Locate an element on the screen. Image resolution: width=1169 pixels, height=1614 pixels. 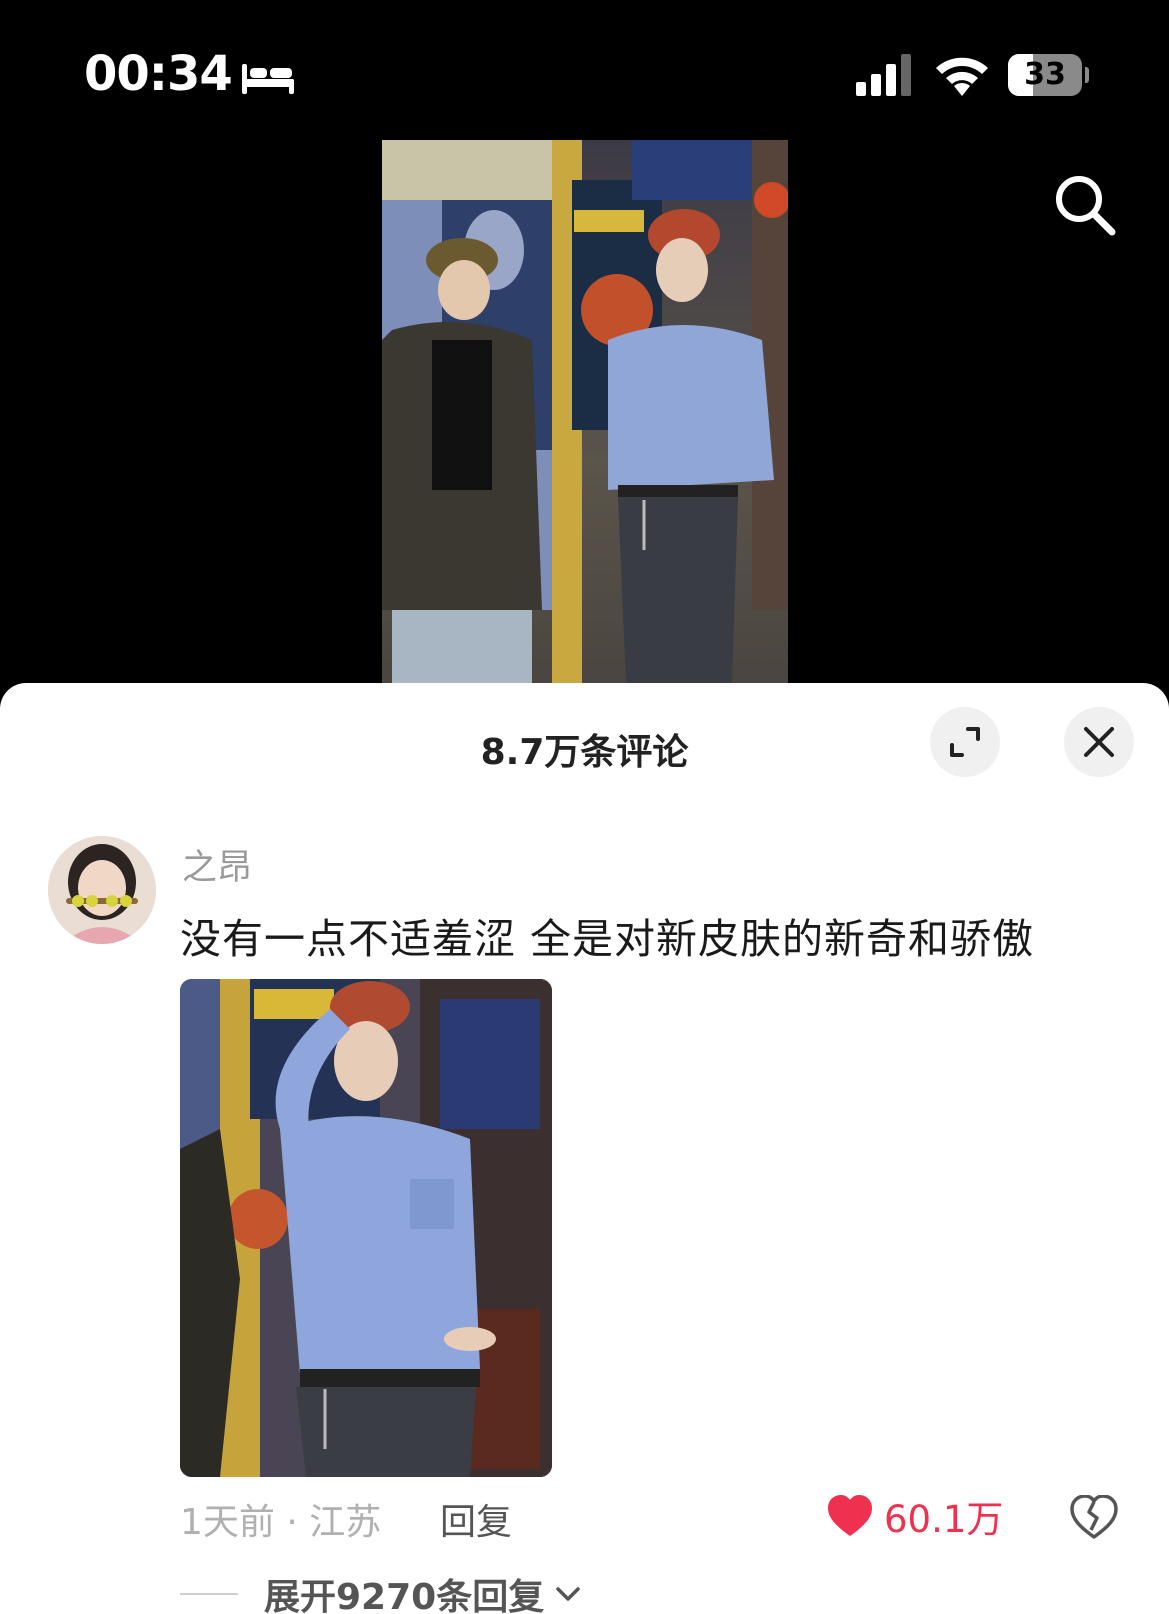
comment-text: 没有一点不适羞涩 全是对新皮肤的新奇和骄傲 is located at coordinates (607, 939).